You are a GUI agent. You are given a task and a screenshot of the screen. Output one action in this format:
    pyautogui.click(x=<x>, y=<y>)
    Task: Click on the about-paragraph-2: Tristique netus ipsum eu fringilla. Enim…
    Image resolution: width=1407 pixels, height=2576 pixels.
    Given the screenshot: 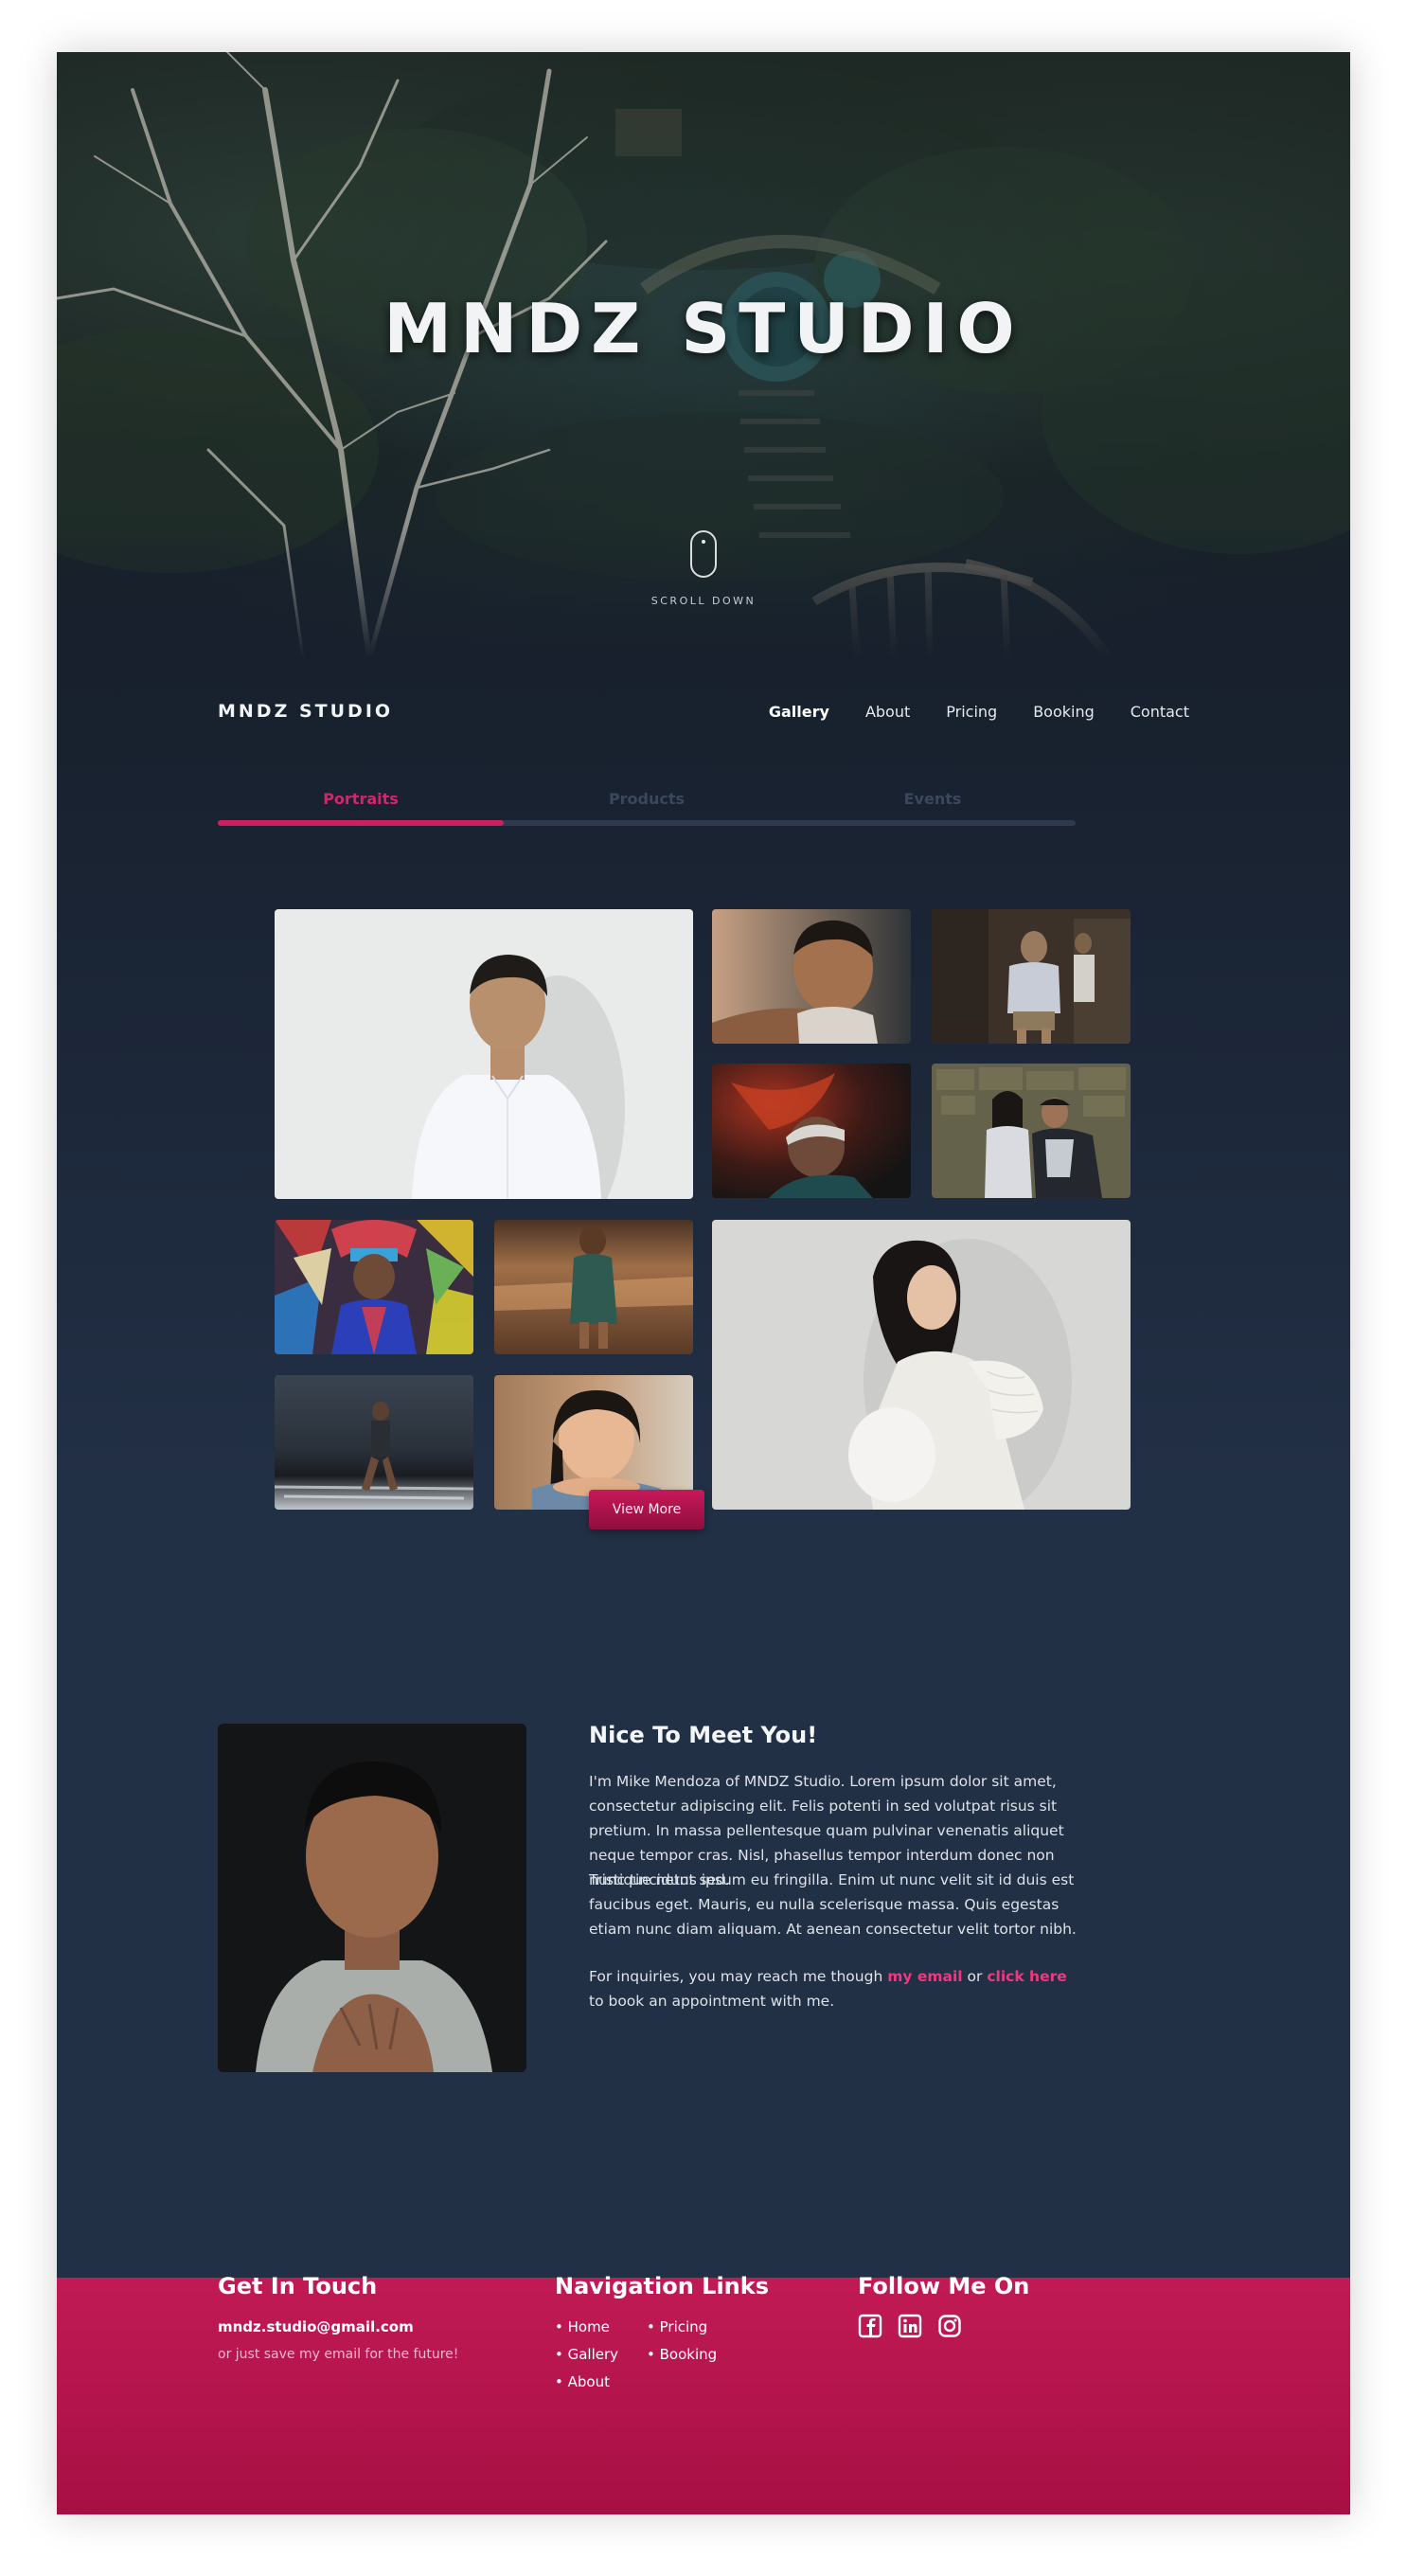 What is the action you would take?
    pyautogui.click(x=833, y=1904)
    